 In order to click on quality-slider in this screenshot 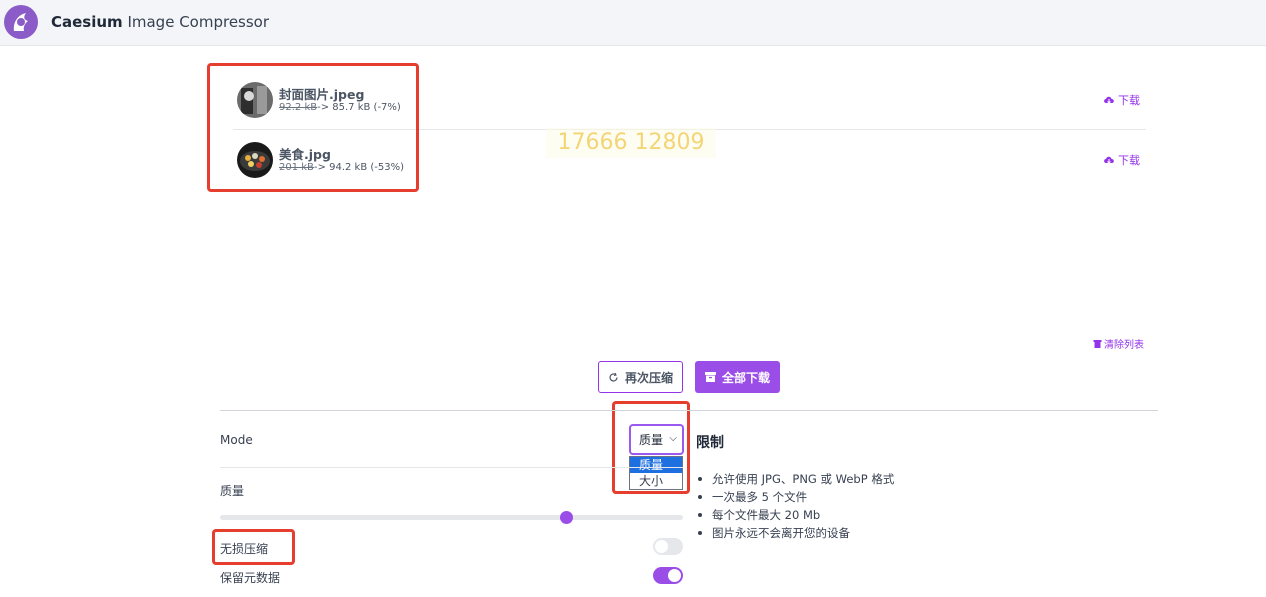, I will do `click(451, 517)`.